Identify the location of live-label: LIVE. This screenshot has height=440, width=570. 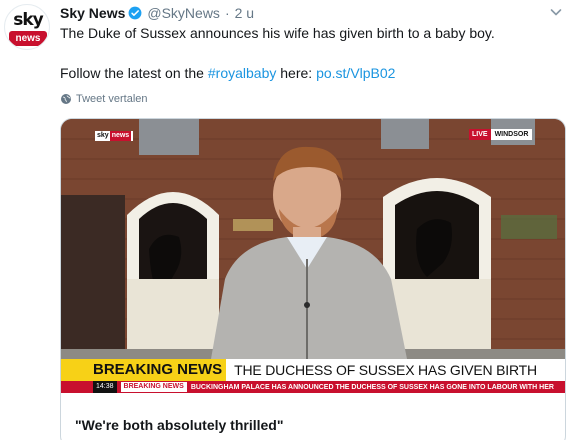
(480, 134).